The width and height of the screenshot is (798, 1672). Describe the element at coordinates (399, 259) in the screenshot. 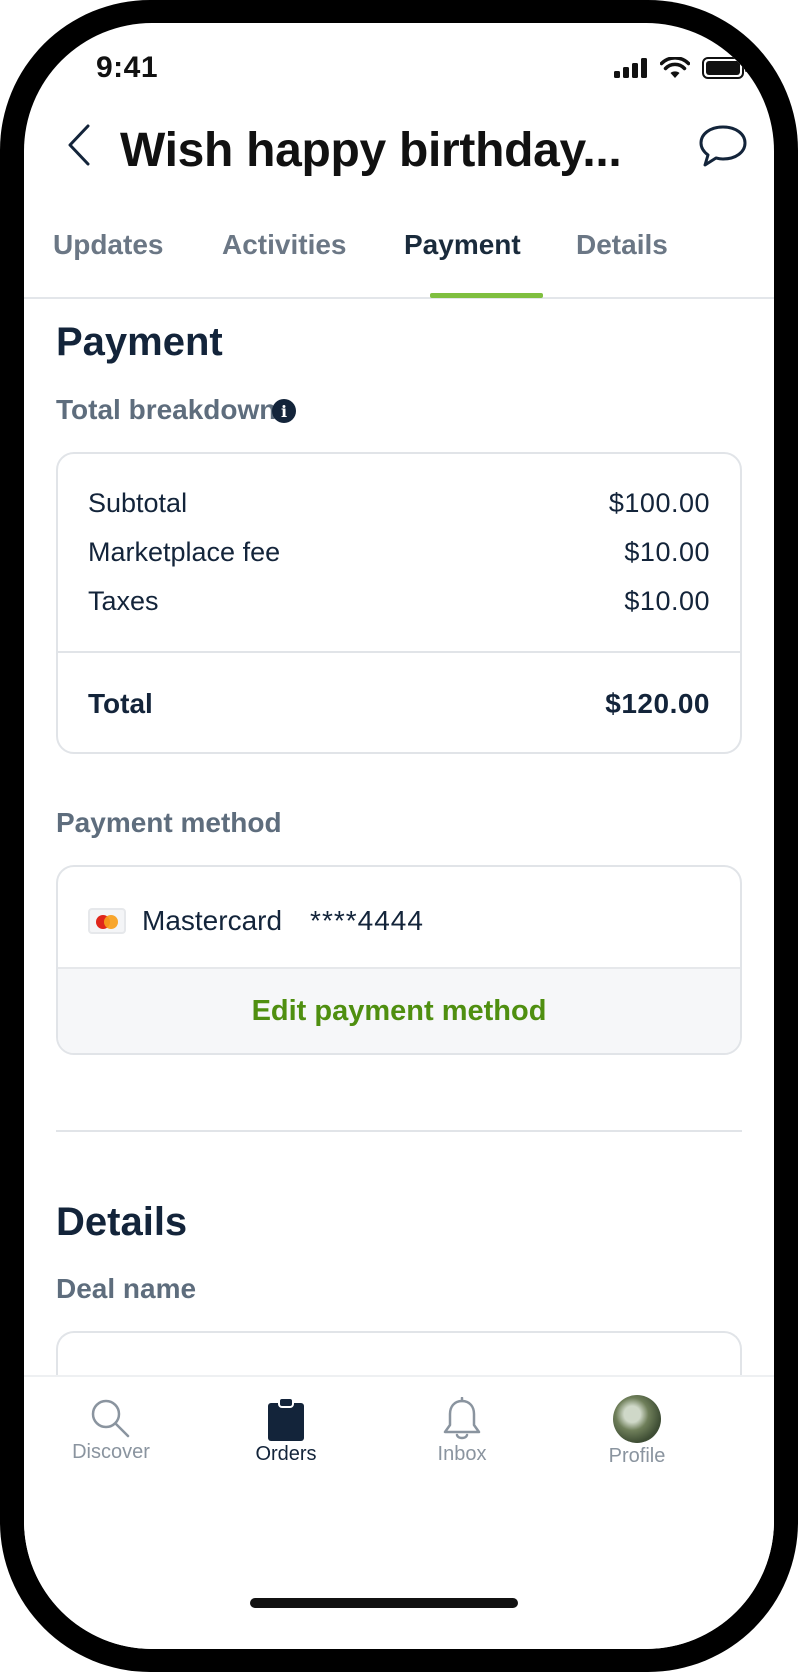

I see `tab-bar: Updates Activities Payment Details` at that location.